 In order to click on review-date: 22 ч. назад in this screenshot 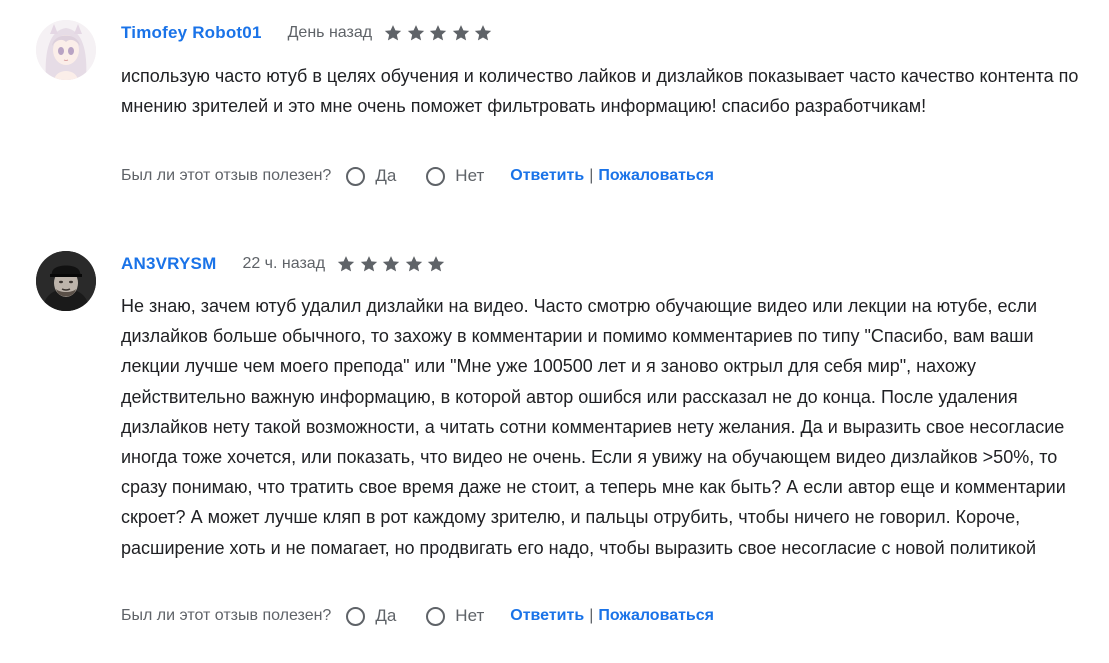, I will do `click(284, 263)`.